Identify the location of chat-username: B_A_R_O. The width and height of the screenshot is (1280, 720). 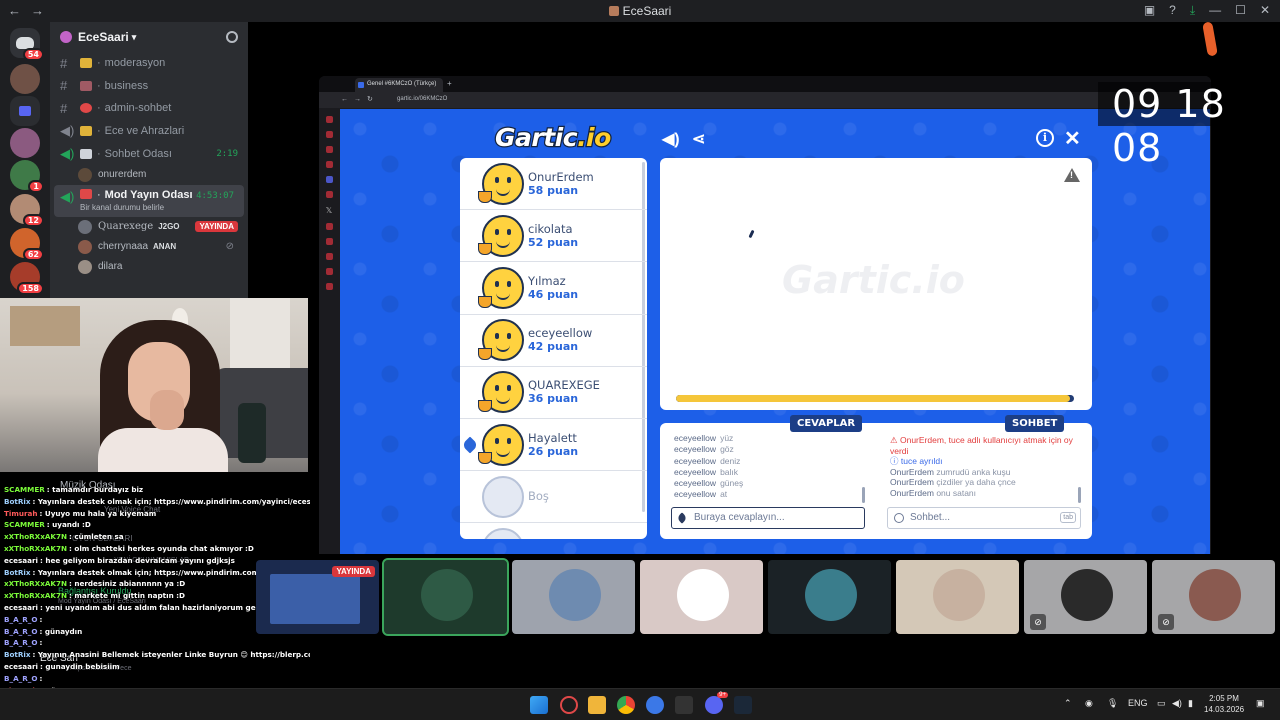
(21, 643).